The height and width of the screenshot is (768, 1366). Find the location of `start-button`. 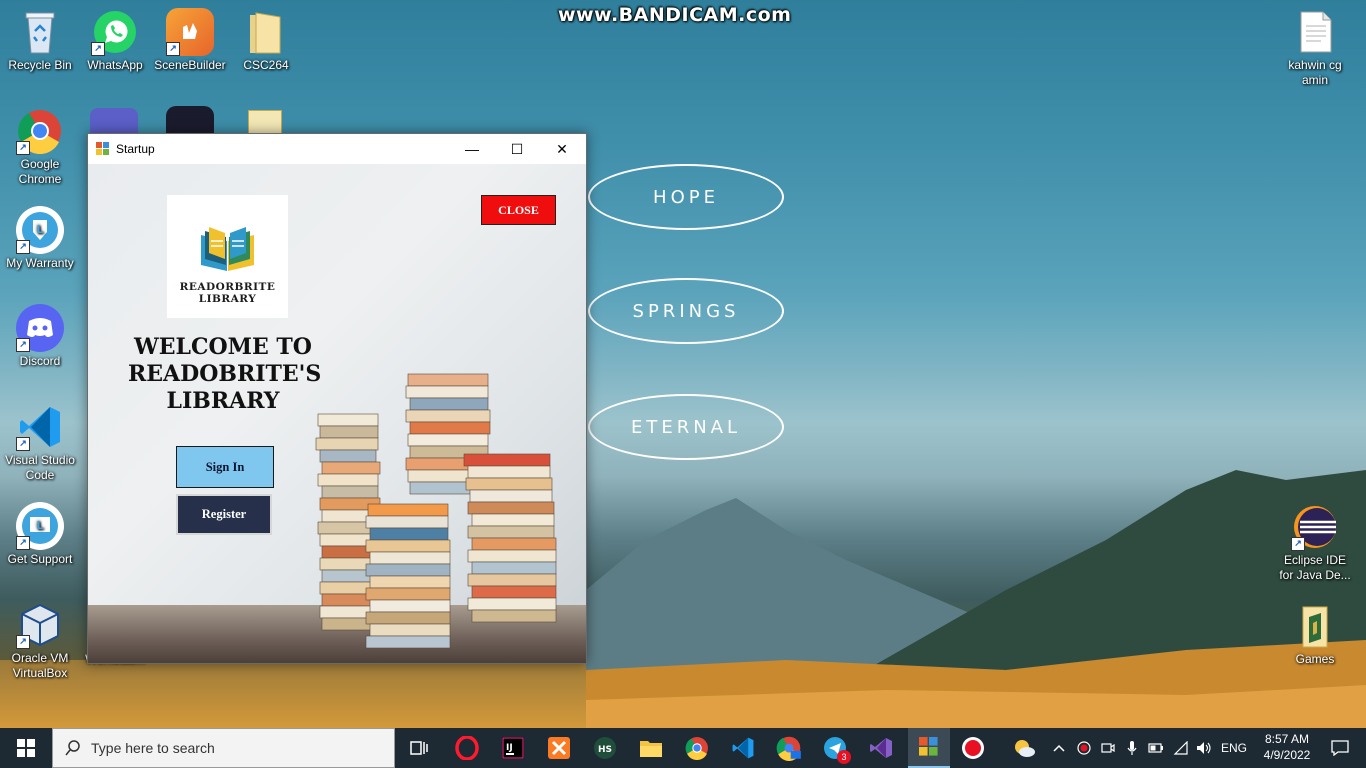

start-button is located at coordinates (26, 748).